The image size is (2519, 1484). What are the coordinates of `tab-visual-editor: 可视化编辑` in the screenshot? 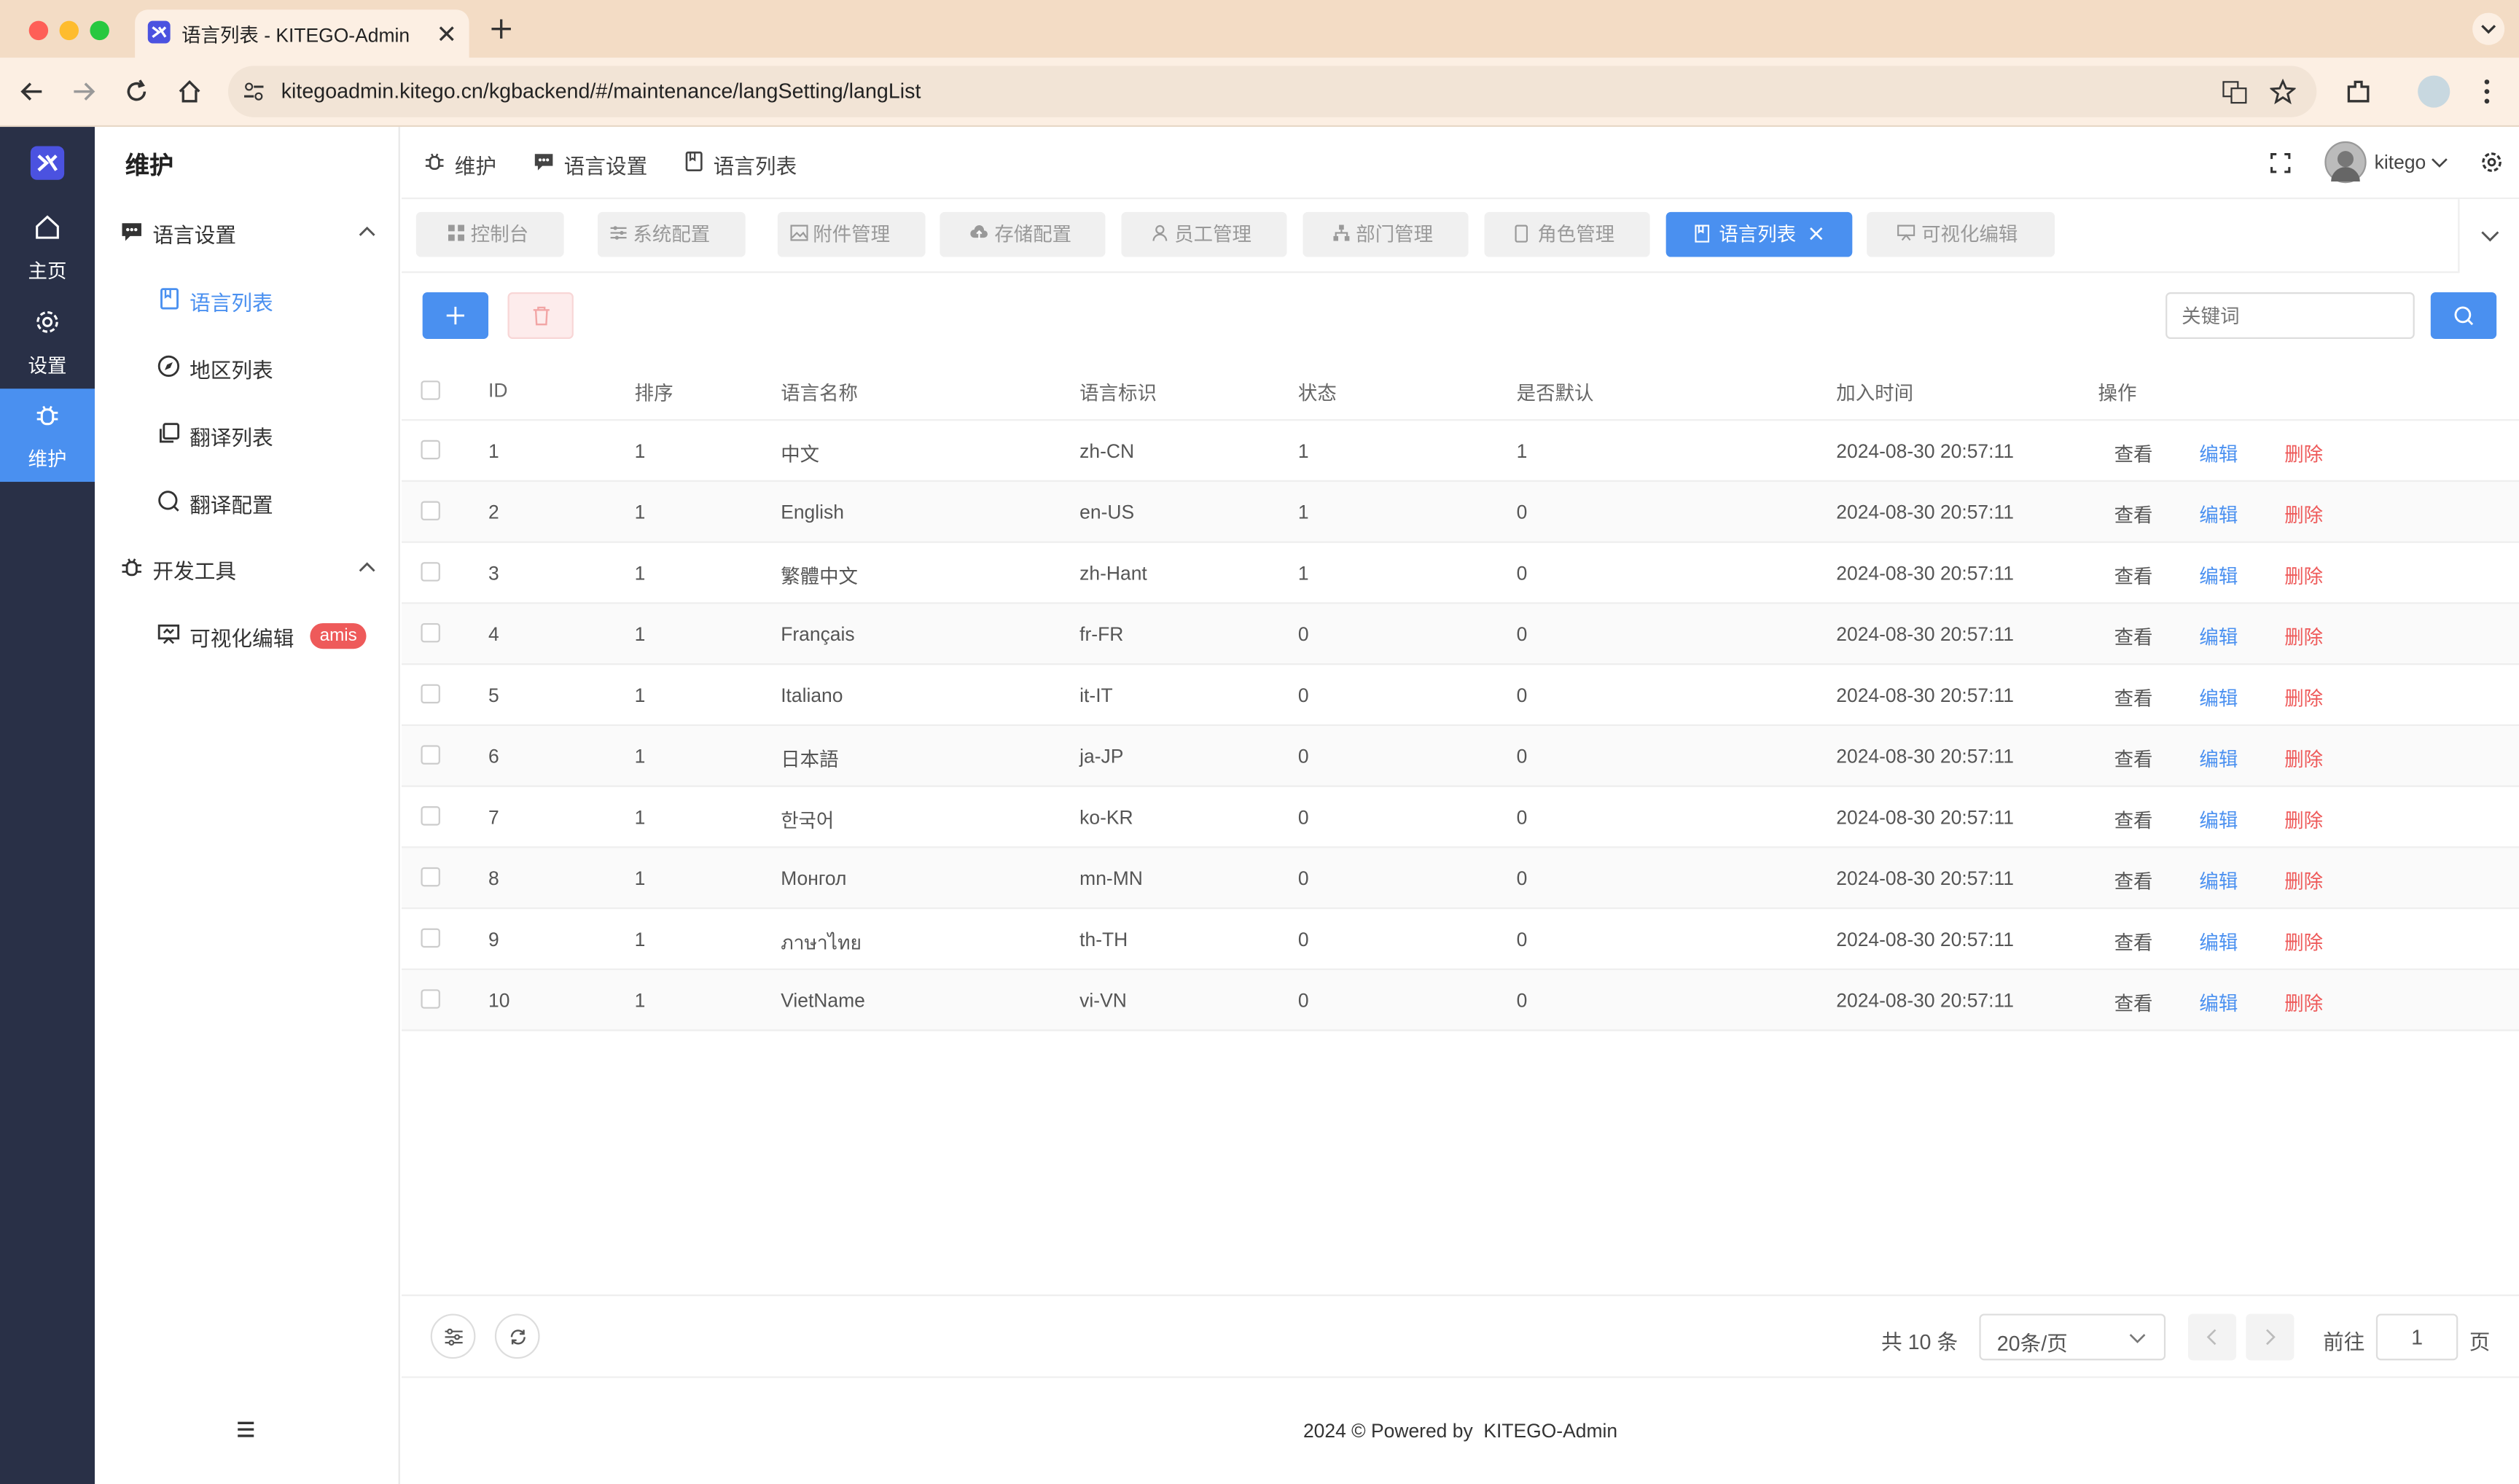 It's located at (1961, 234).